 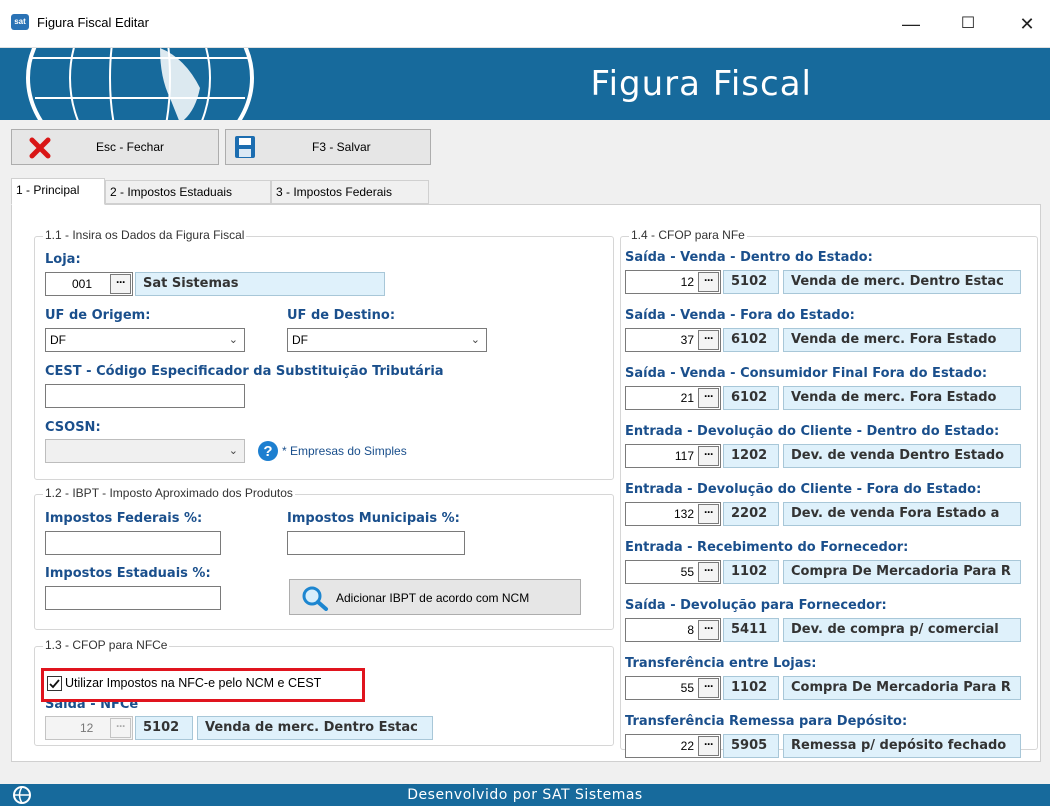 I want to click on nfe-row-code-field: 117 ···, so click(x=673, y=456).